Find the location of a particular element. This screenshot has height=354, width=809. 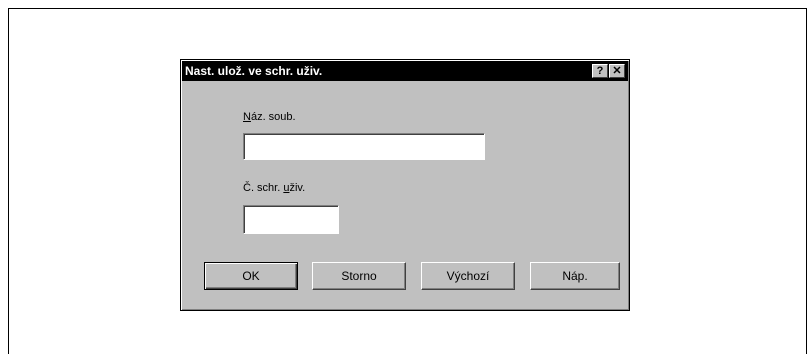

help-button: Náp. is located at coordinates (575, 276).